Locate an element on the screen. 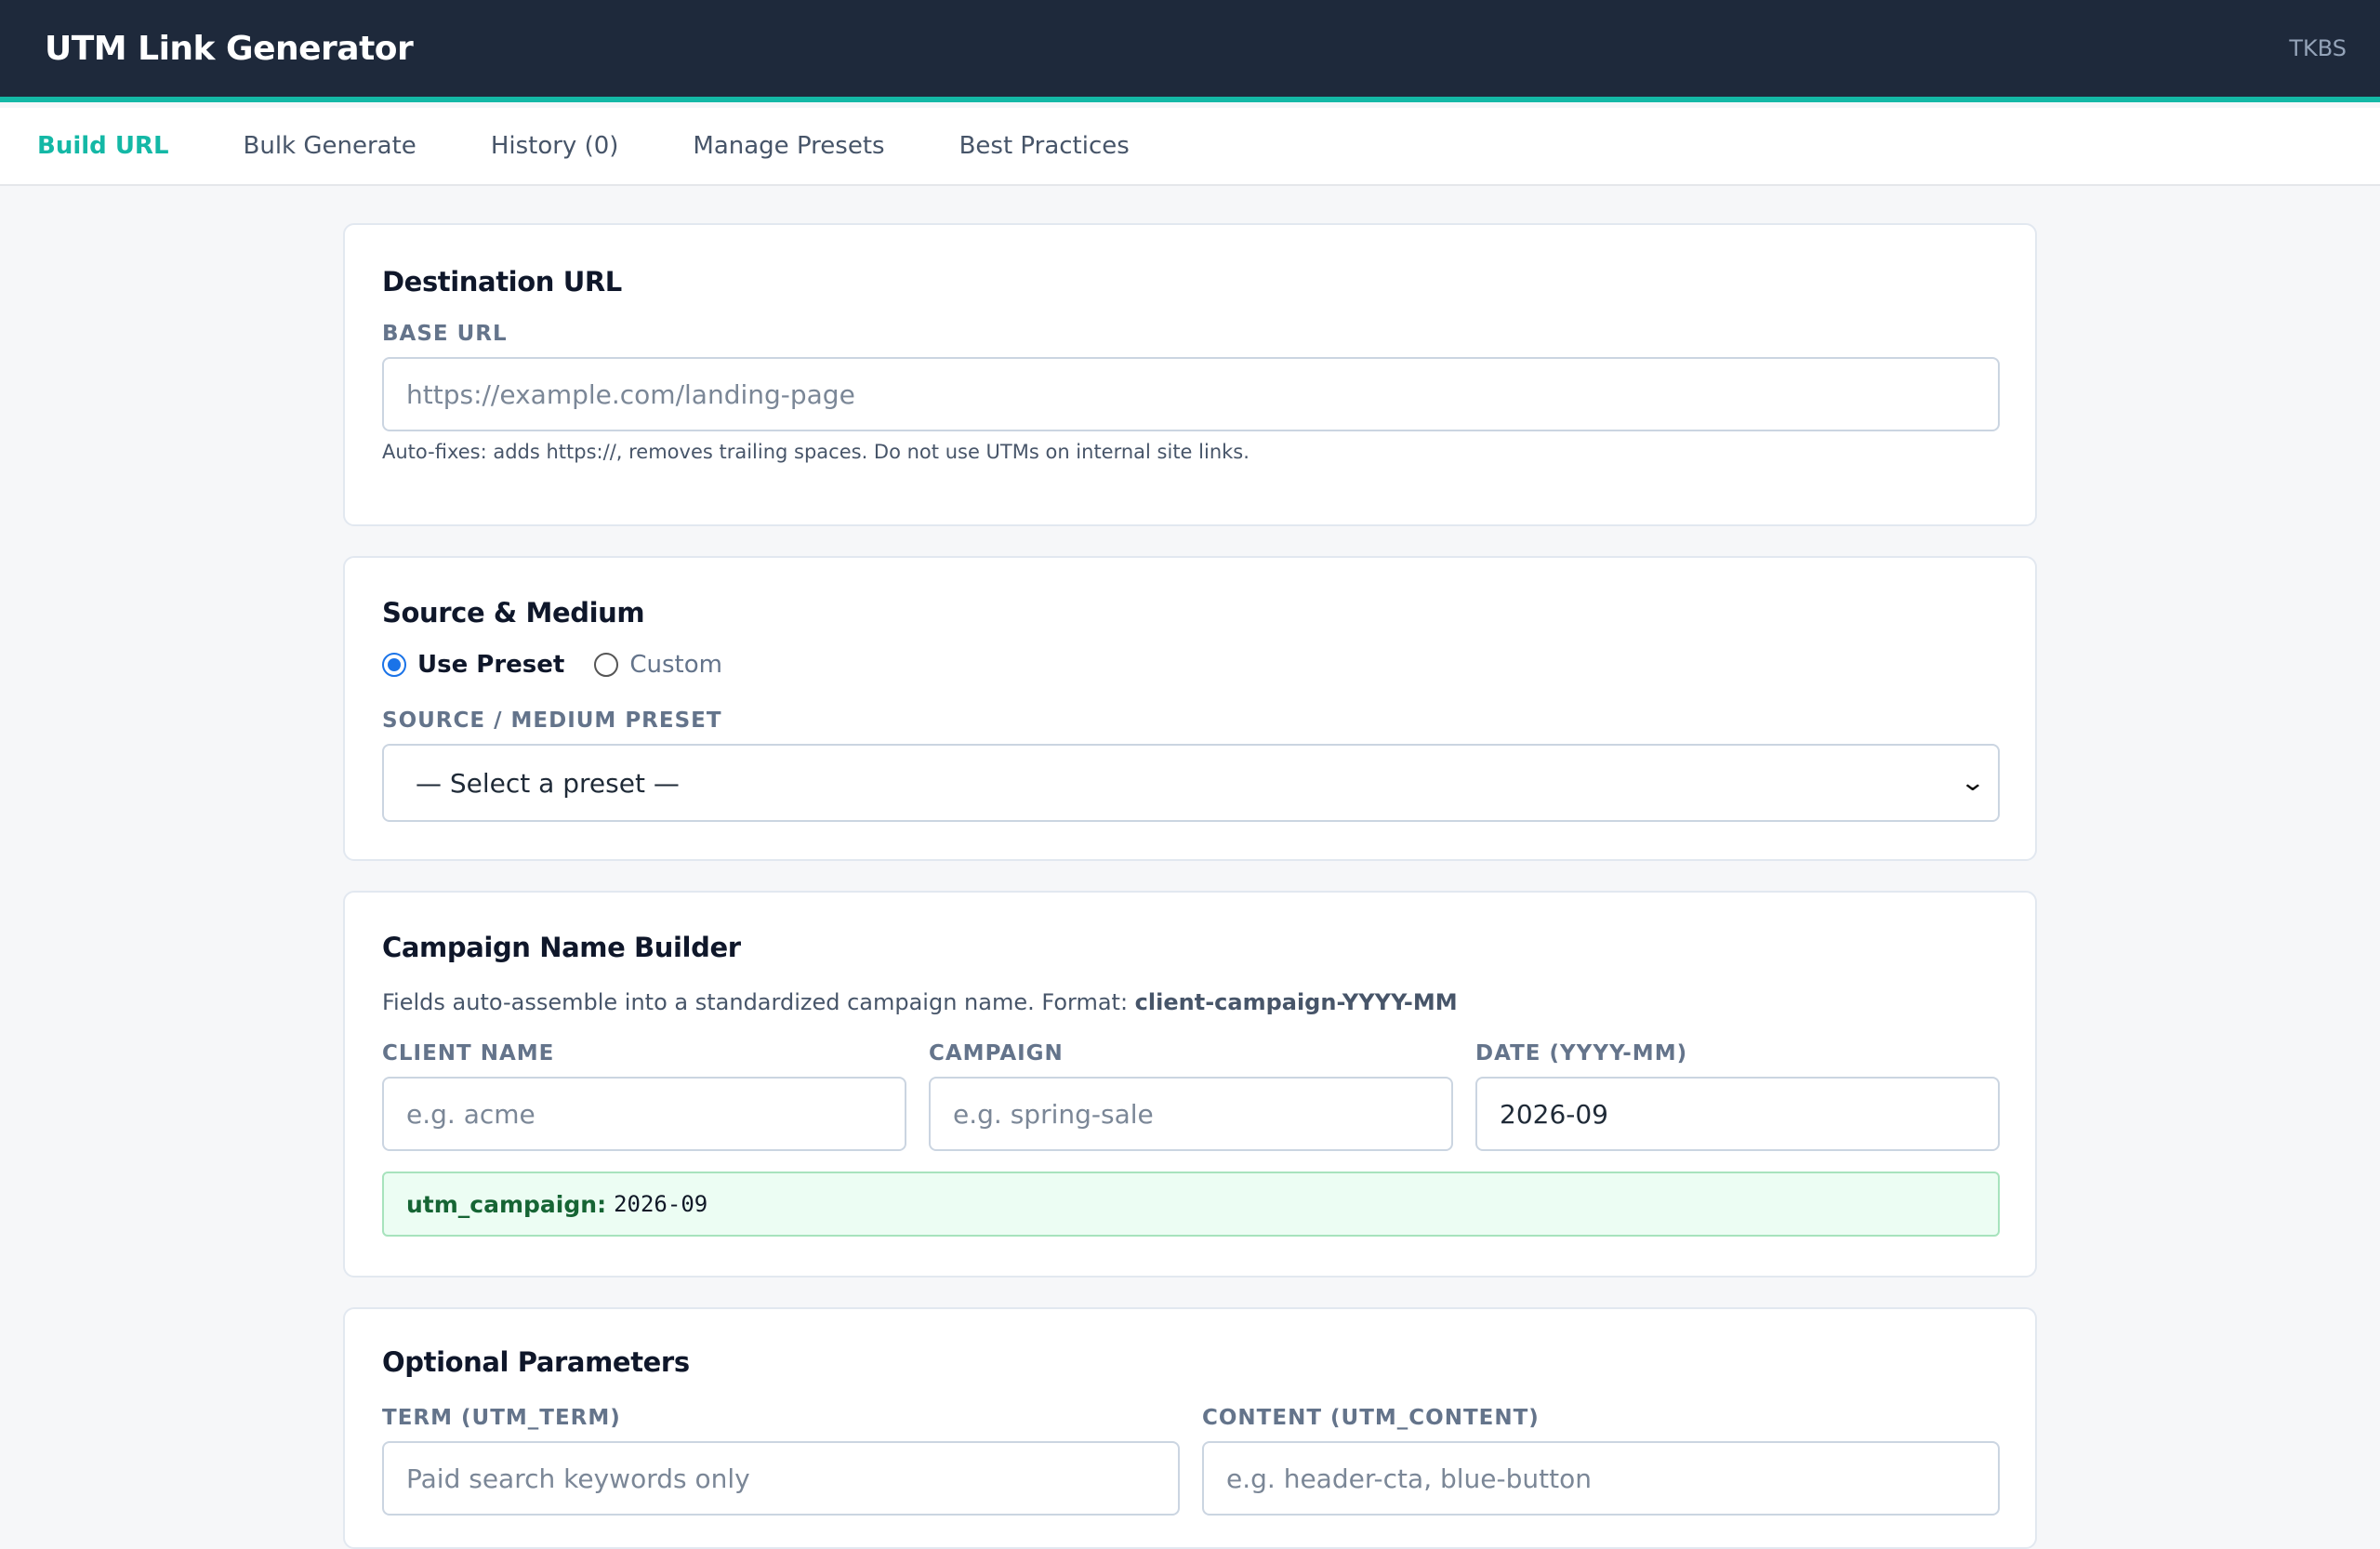  preset-label: SOURCE / MEDIUM PRESET is located at coordinates (552, 720).